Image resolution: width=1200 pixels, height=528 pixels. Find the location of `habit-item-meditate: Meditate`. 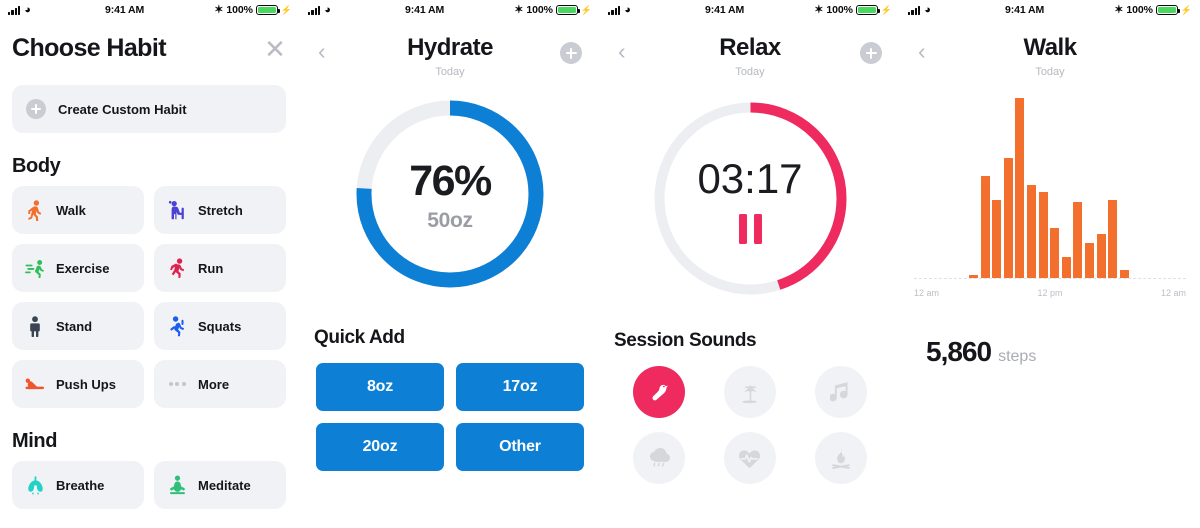

habit-item-meditate: Meditate is located at coordinates (220, 485).